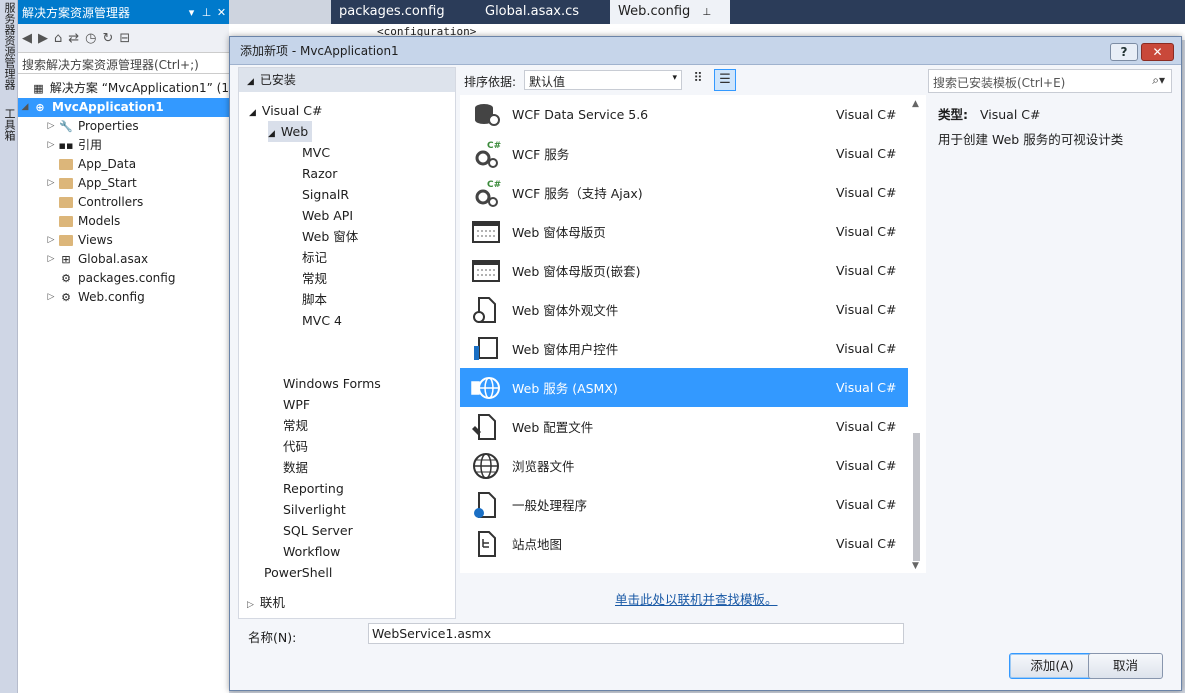  What do you see at coordinates (696, 598) in the screenshot?
I see `online-templates-link: 单击此处以联机并查找模板。` at bounding box center [696, 598].